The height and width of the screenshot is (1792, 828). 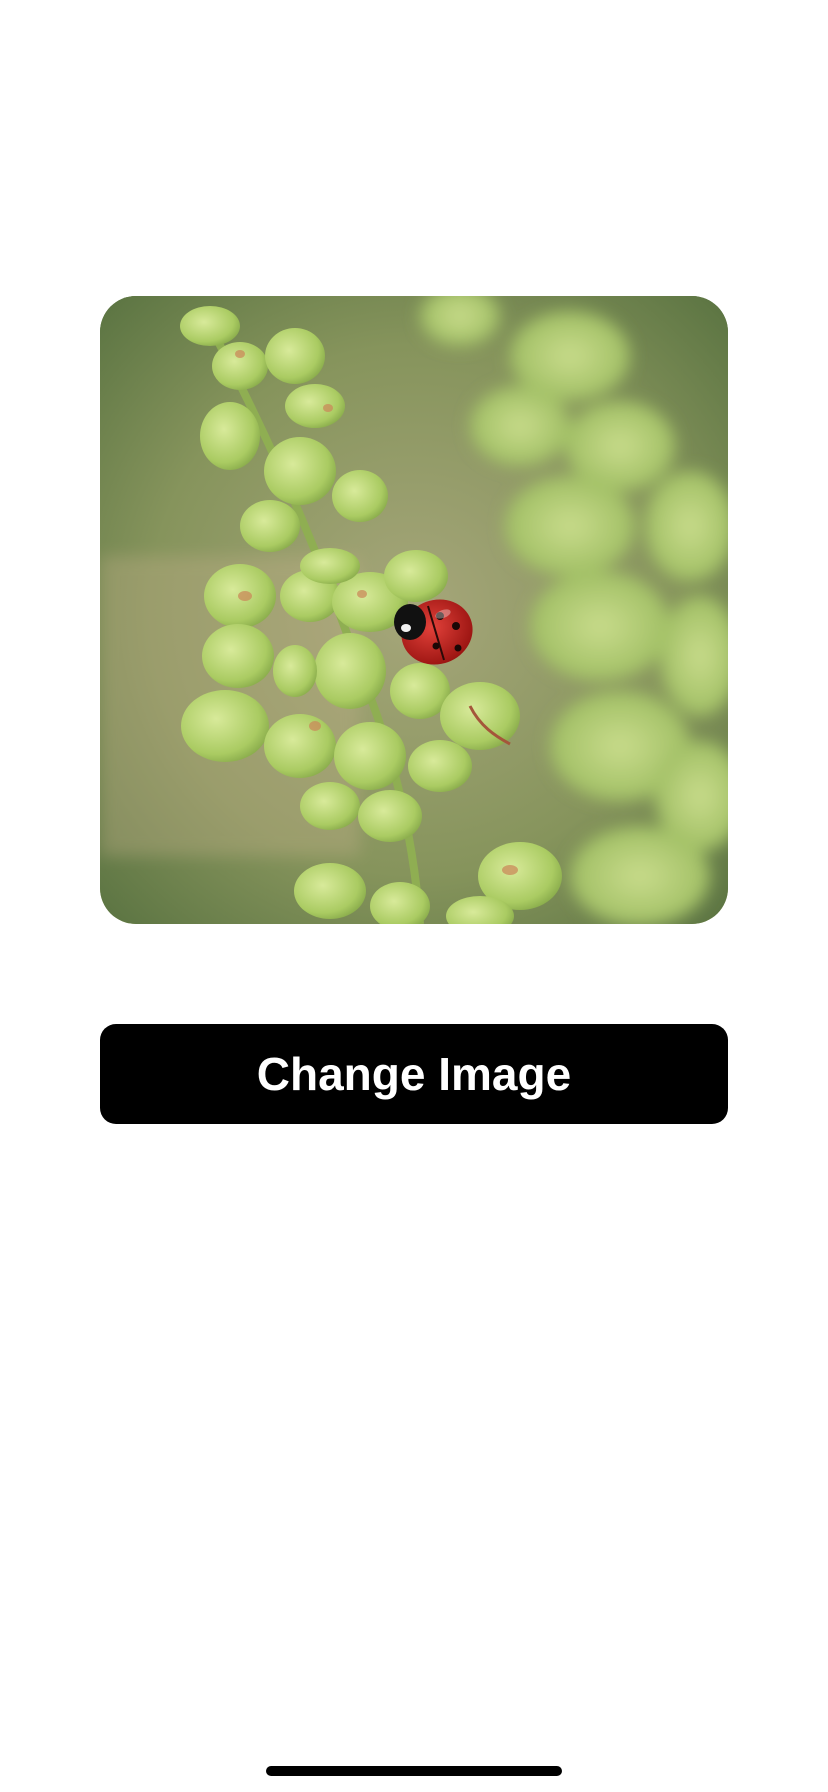 I want to click on change-image-button: Change Image, so click(x=414, y=1074).